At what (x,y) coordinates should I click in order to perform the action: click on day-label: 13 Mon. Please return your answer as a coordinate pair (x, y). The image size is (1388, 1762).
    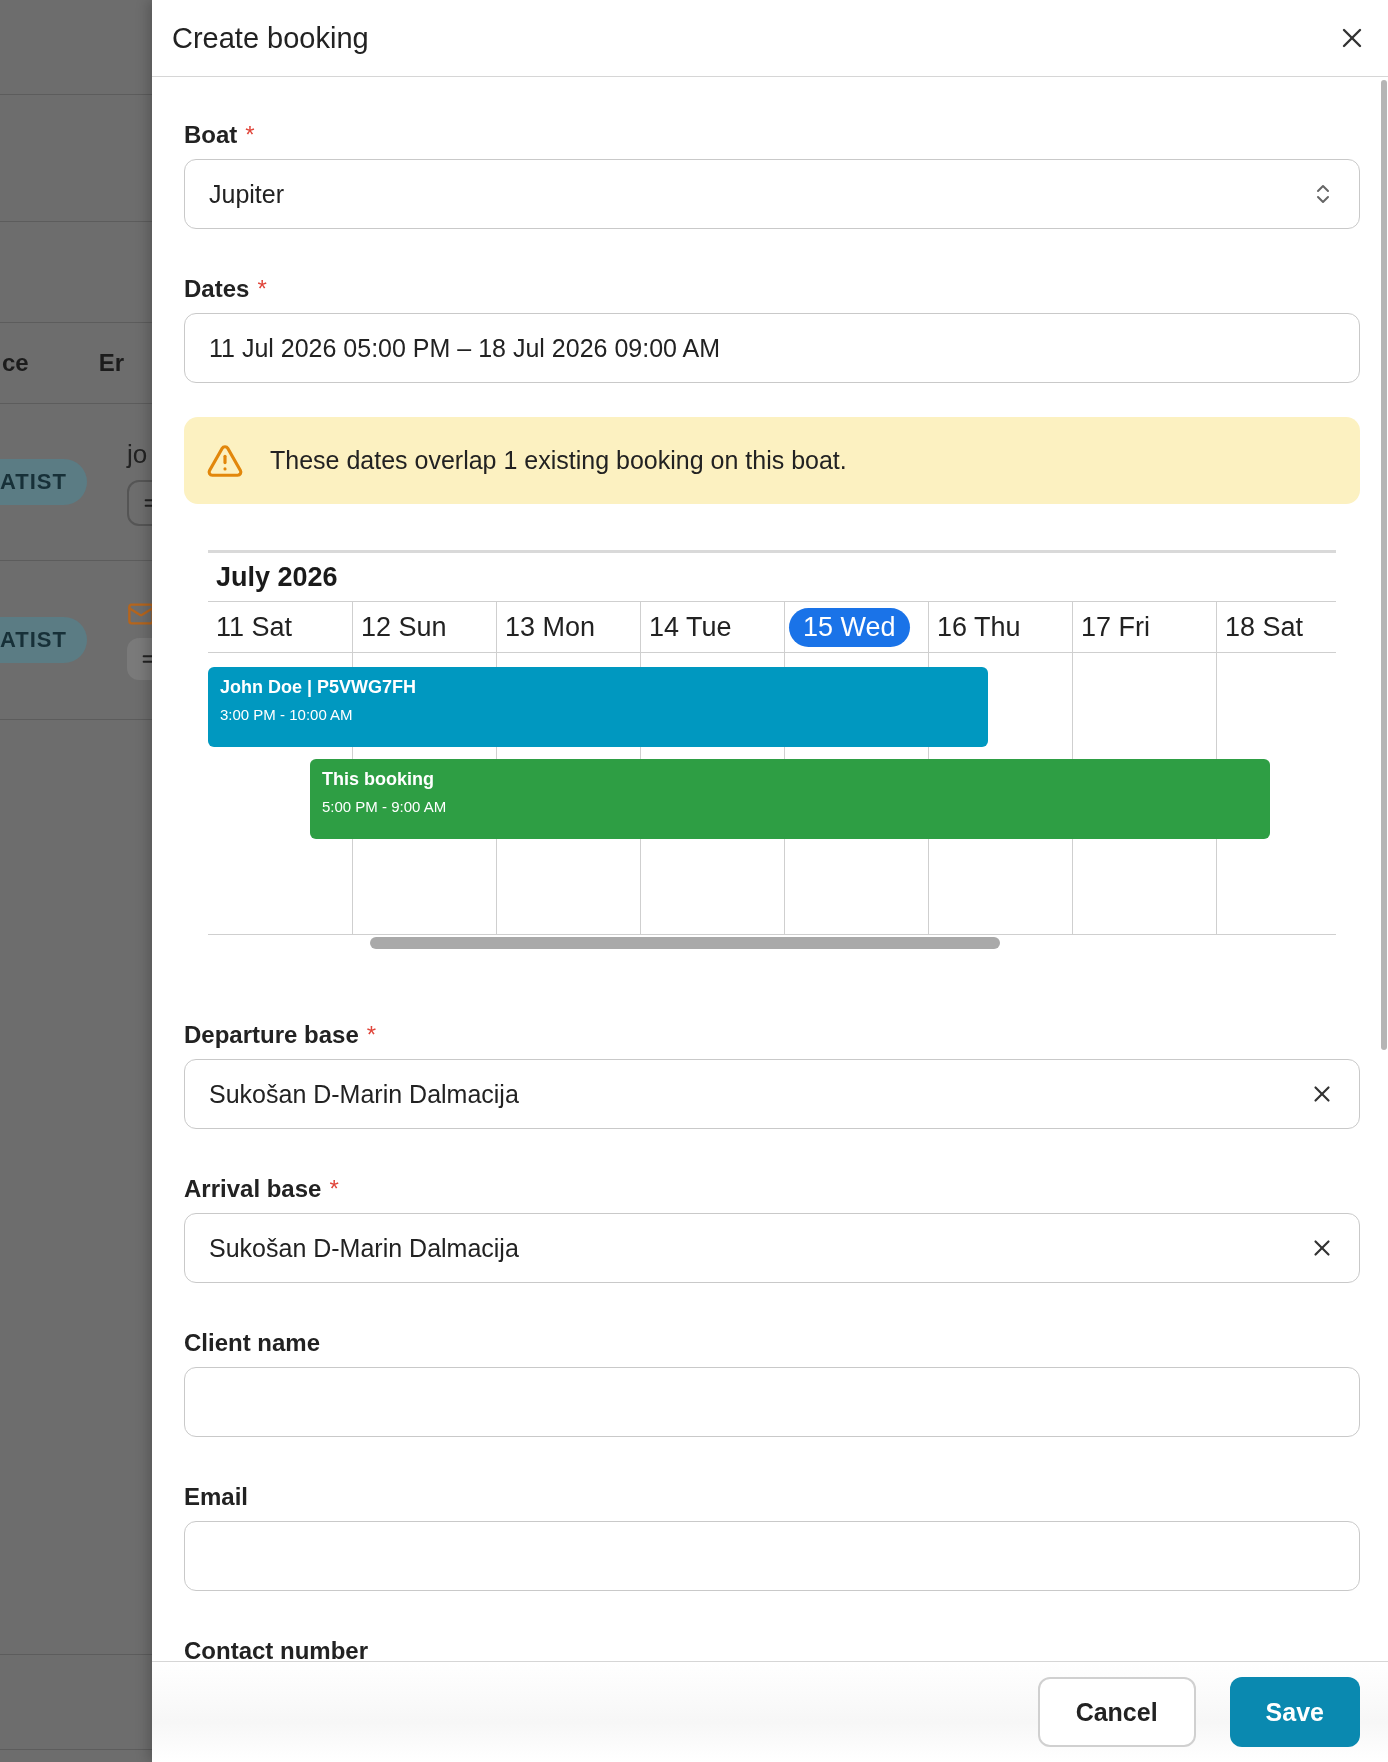
    Looking at the image, I should click on (550, 627).